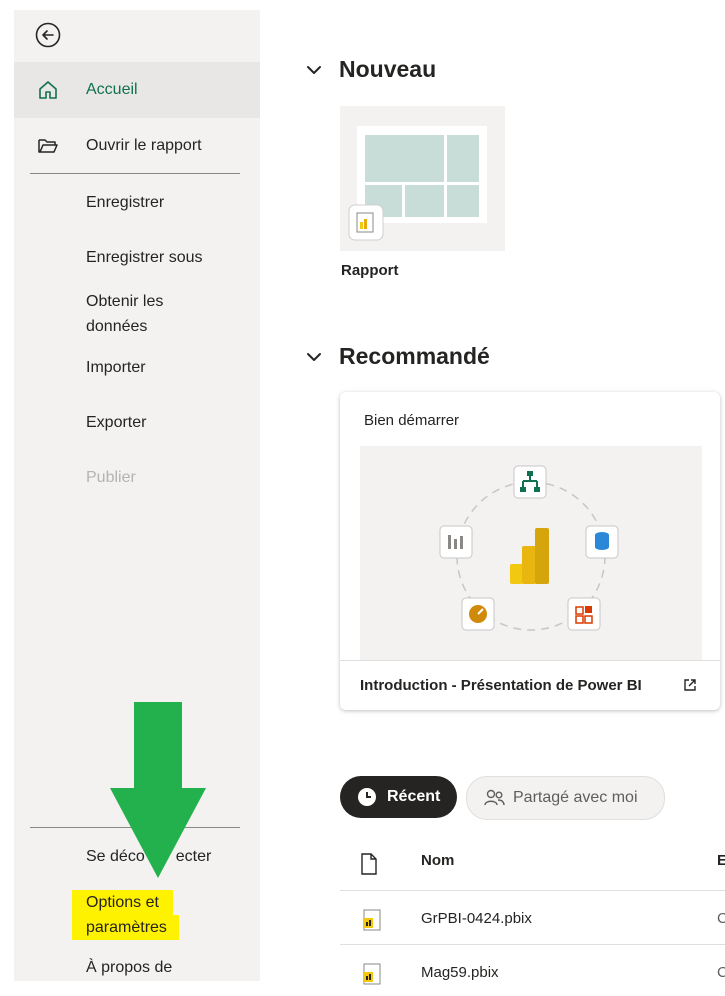 The height and width of the screenshot is (996, 725). I want to click on section-title: Nouveau, so click(388, 69).